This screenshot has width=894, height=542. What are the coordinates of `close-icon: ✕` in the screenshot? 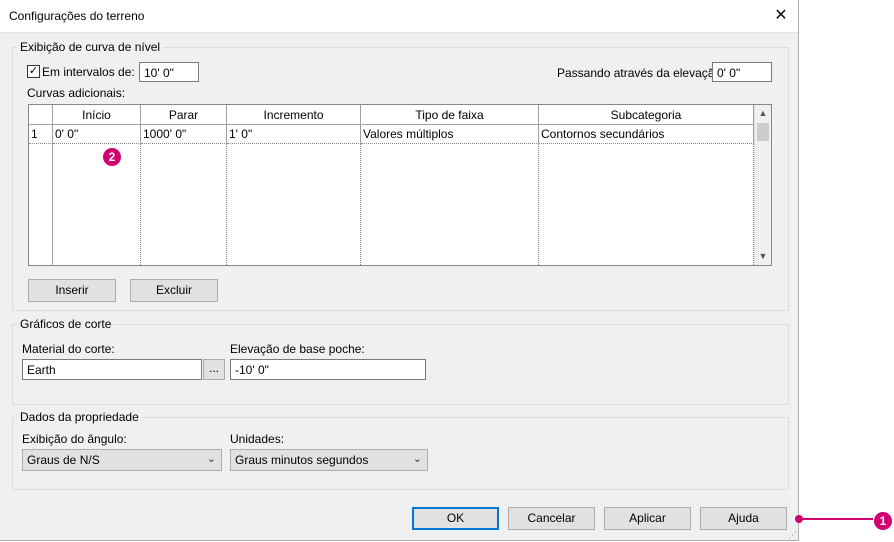 It's located at (781, 16).